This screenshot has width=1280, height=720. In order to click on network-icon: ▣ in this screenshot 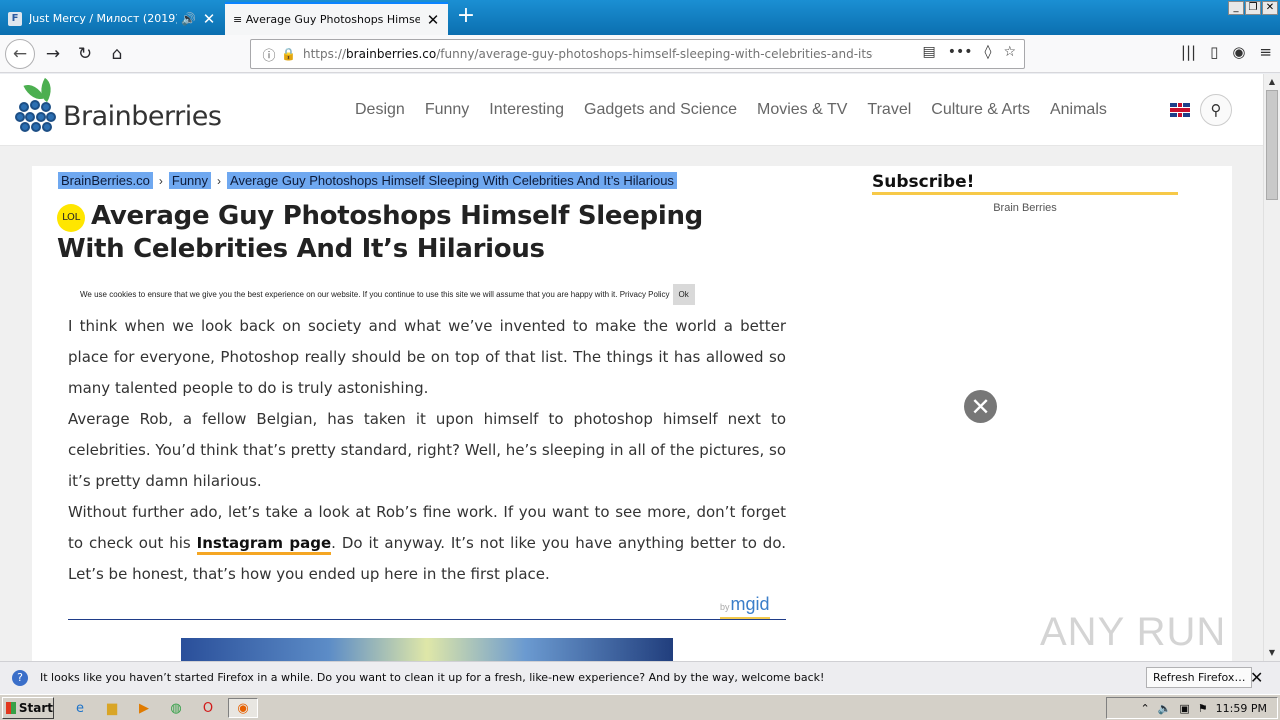, I will do `click(1184, 708)`.